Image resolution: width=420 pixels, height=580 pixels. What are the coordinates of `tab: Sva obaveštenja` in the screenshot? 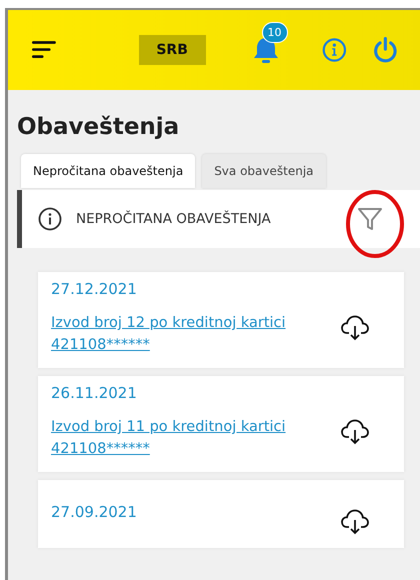 It's located at (264, 171).